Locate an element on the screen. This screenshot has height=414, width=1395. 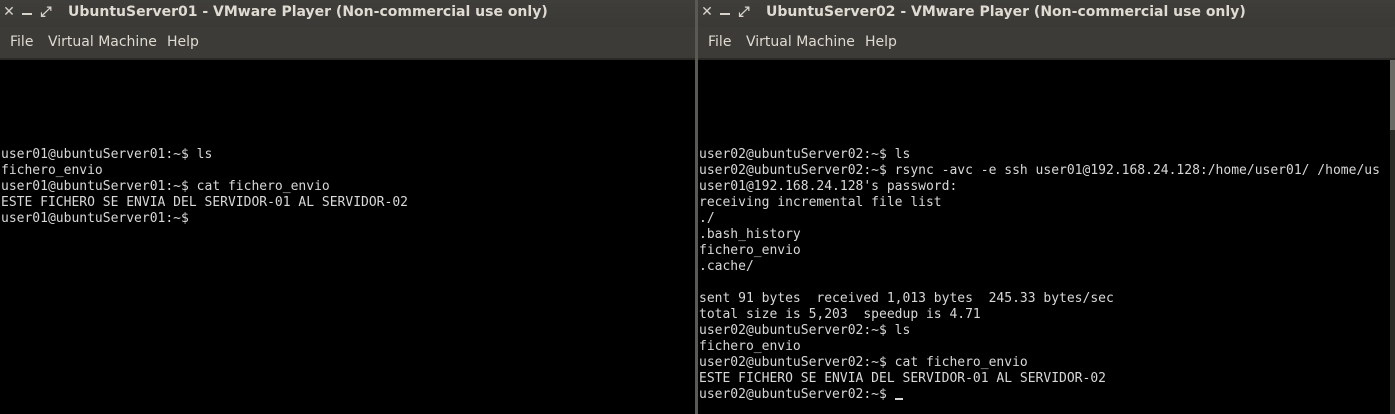
console-line: total size is 5,203 speedup is 4.71 is located at coordinates (840, 314).